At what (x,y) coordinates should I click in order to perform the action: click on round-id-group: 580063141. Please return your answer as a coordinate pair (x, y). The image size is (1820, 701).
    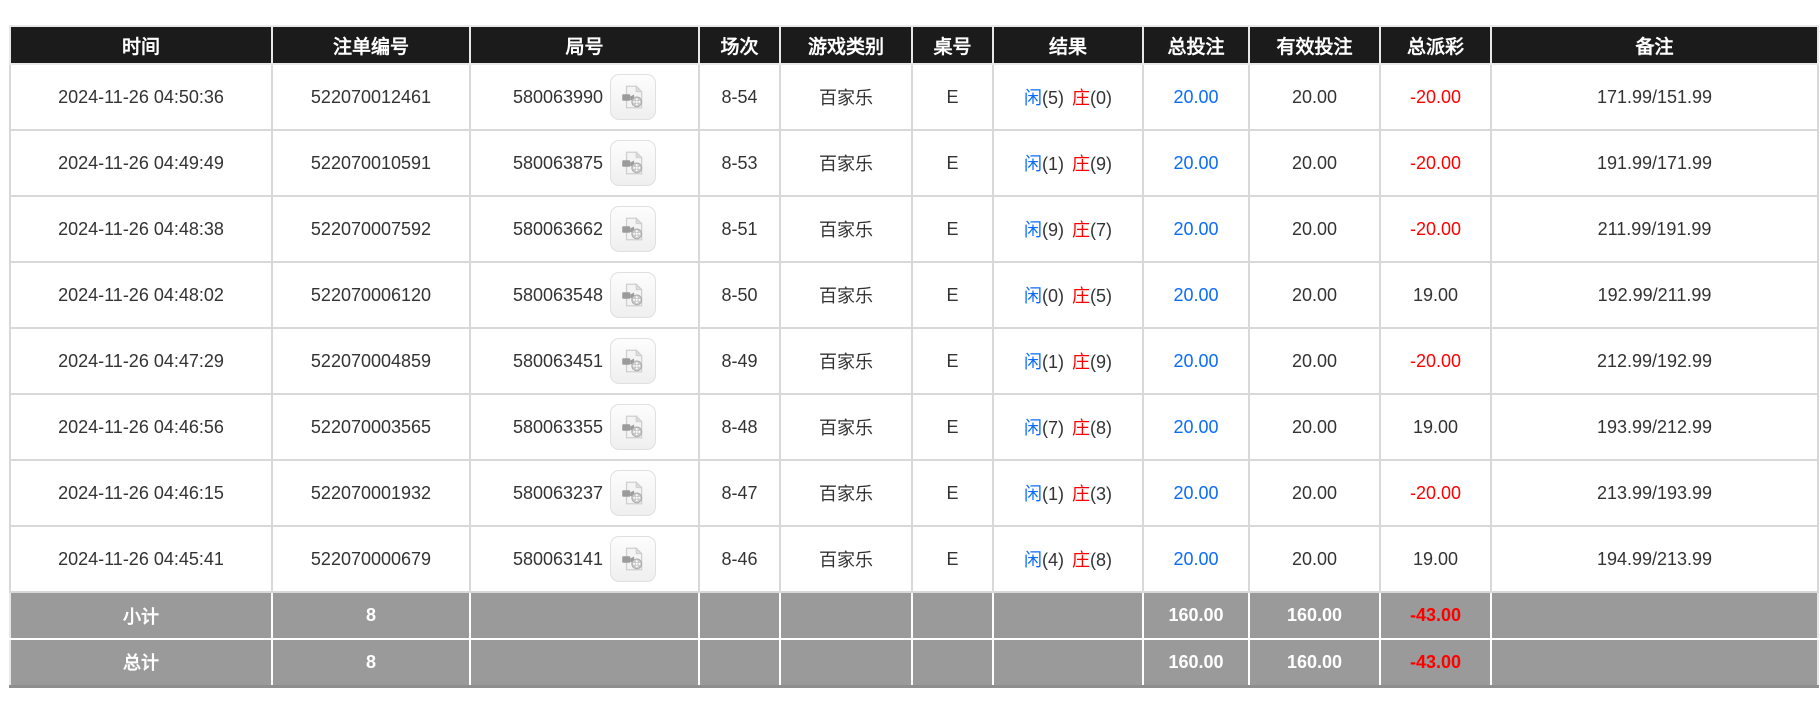
    Looking at the image, I should click on (585, 559).